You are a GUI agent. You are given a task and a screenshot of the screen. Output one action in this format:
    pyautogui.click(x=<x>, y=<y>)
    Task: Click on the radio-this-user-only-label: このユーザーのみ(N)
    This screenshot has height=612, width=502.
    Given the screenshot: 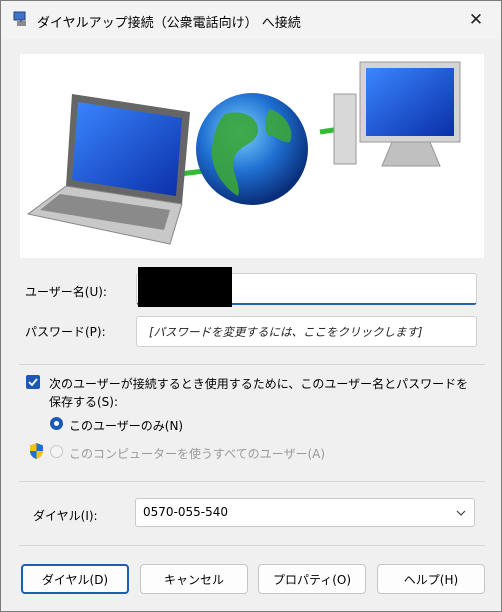 What is the action you would take?
    pyautogui.click(x=126, y=426)
    